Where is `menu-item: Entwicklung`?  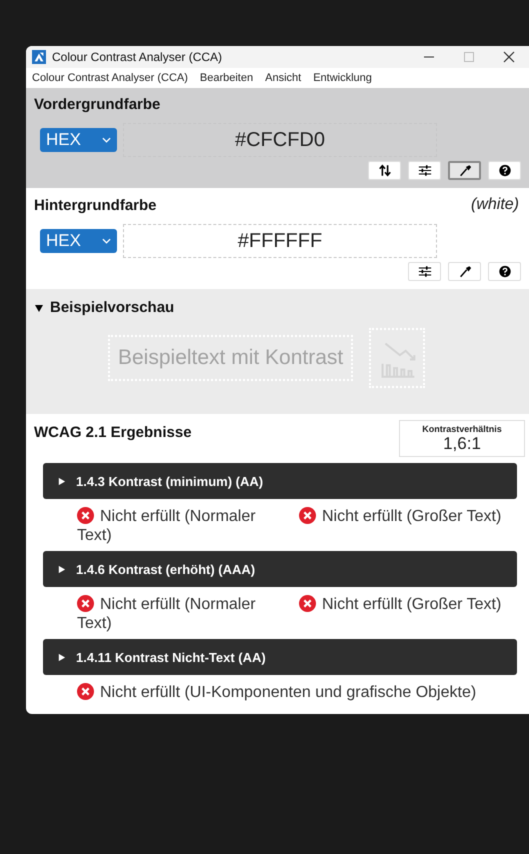 menu-item: Entwicklung is located at coordinates (342, 78).